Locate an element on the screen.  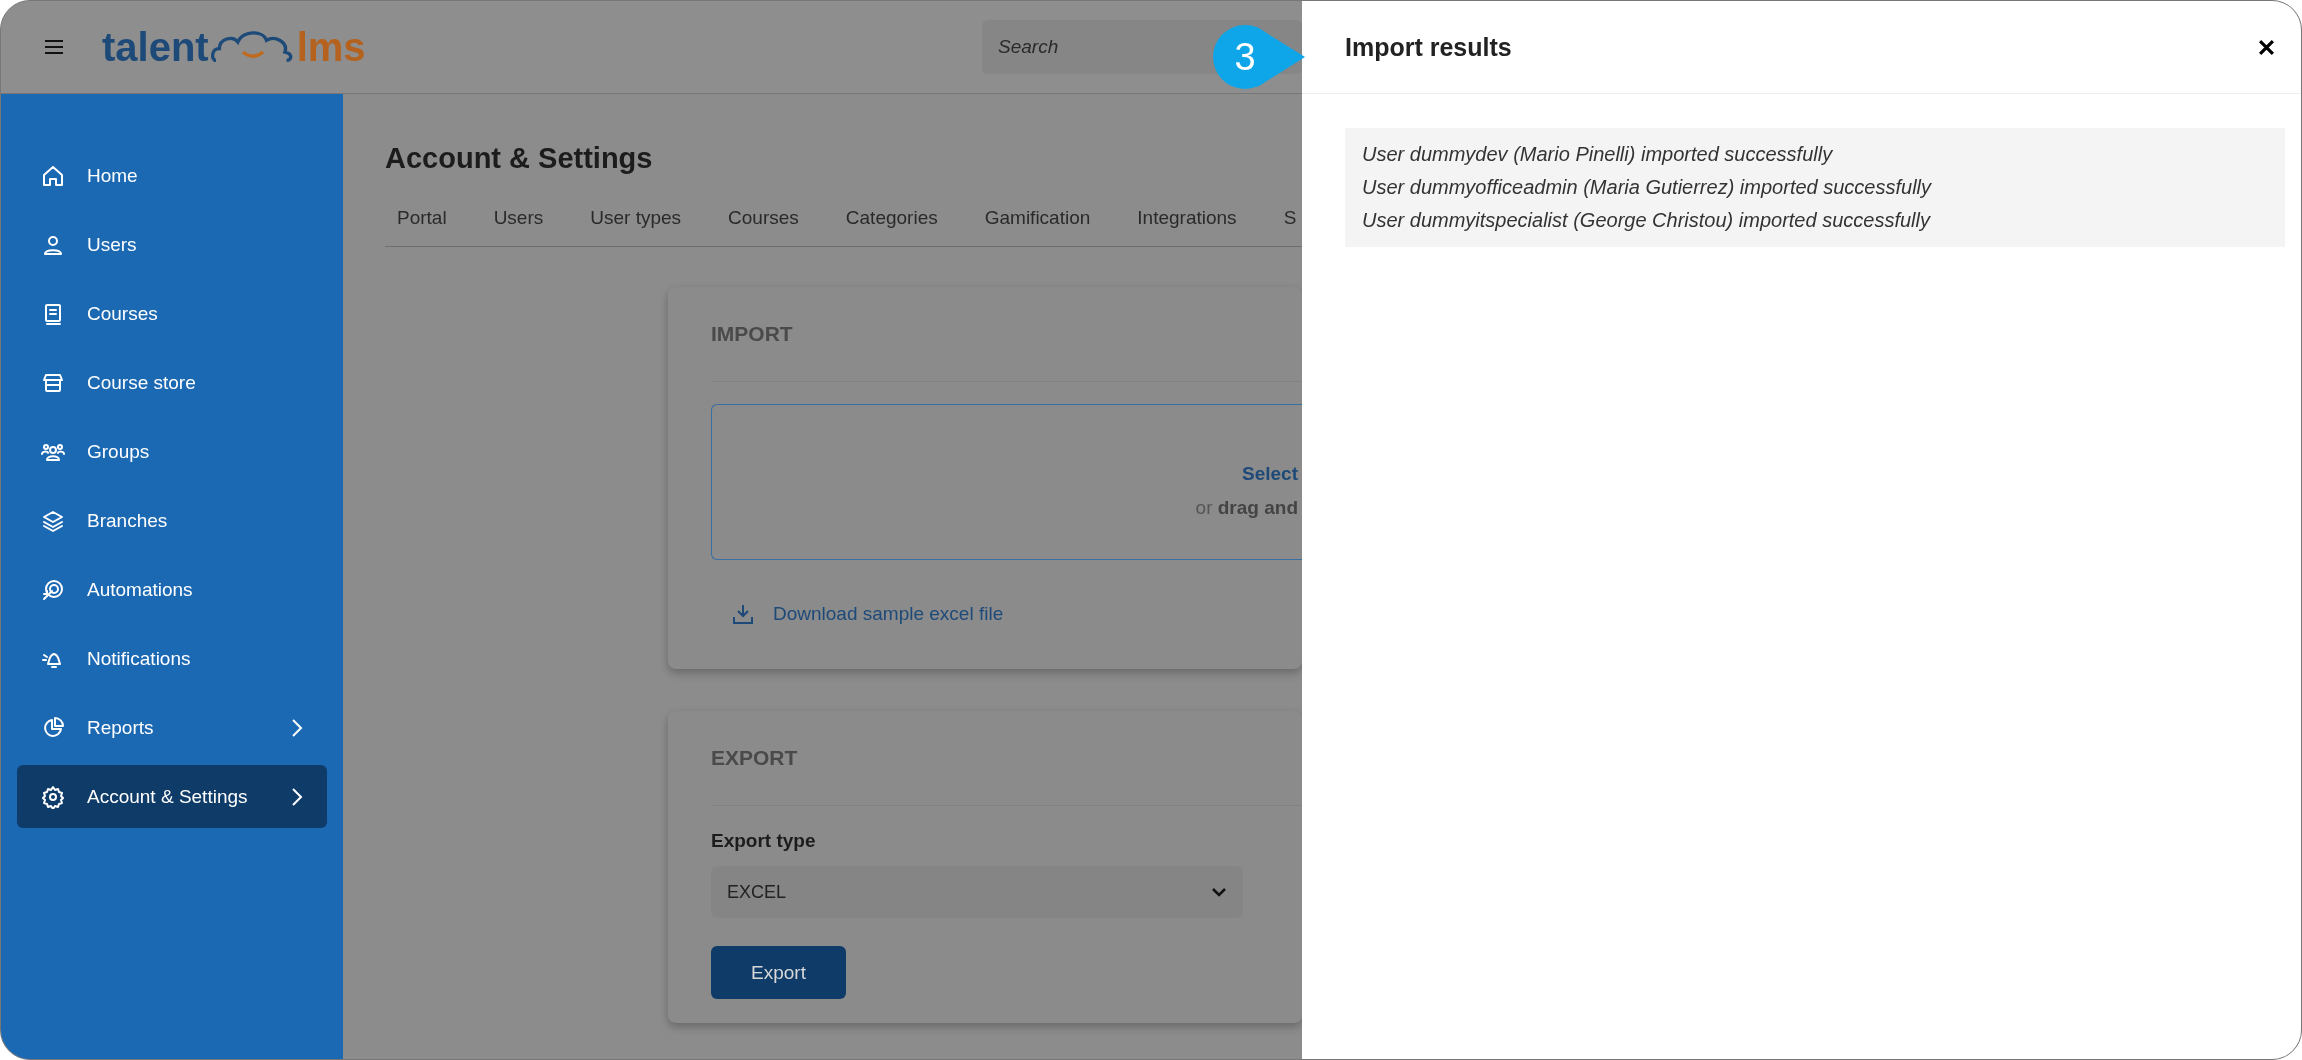
home-icon is located at coordinates (53, 175).